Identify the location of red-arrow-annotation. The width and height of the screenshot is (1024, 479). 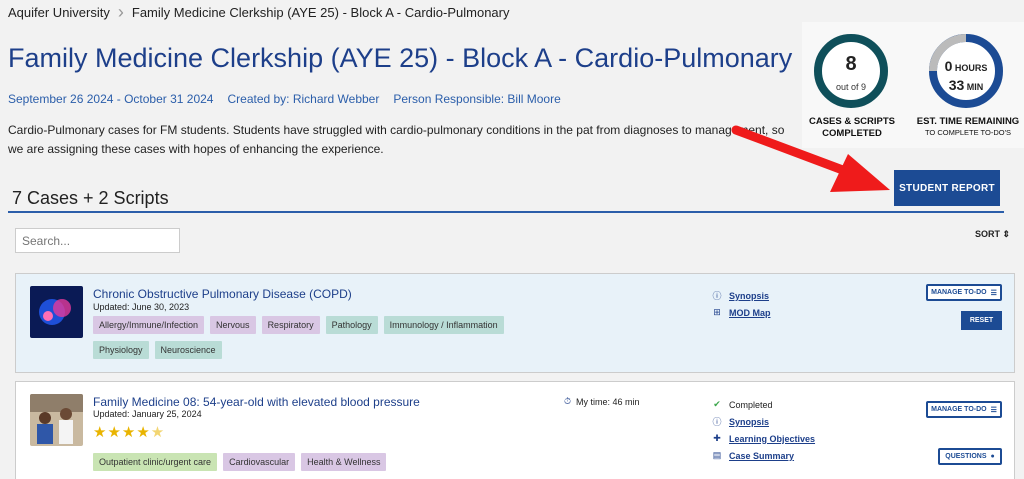
(810, 158).